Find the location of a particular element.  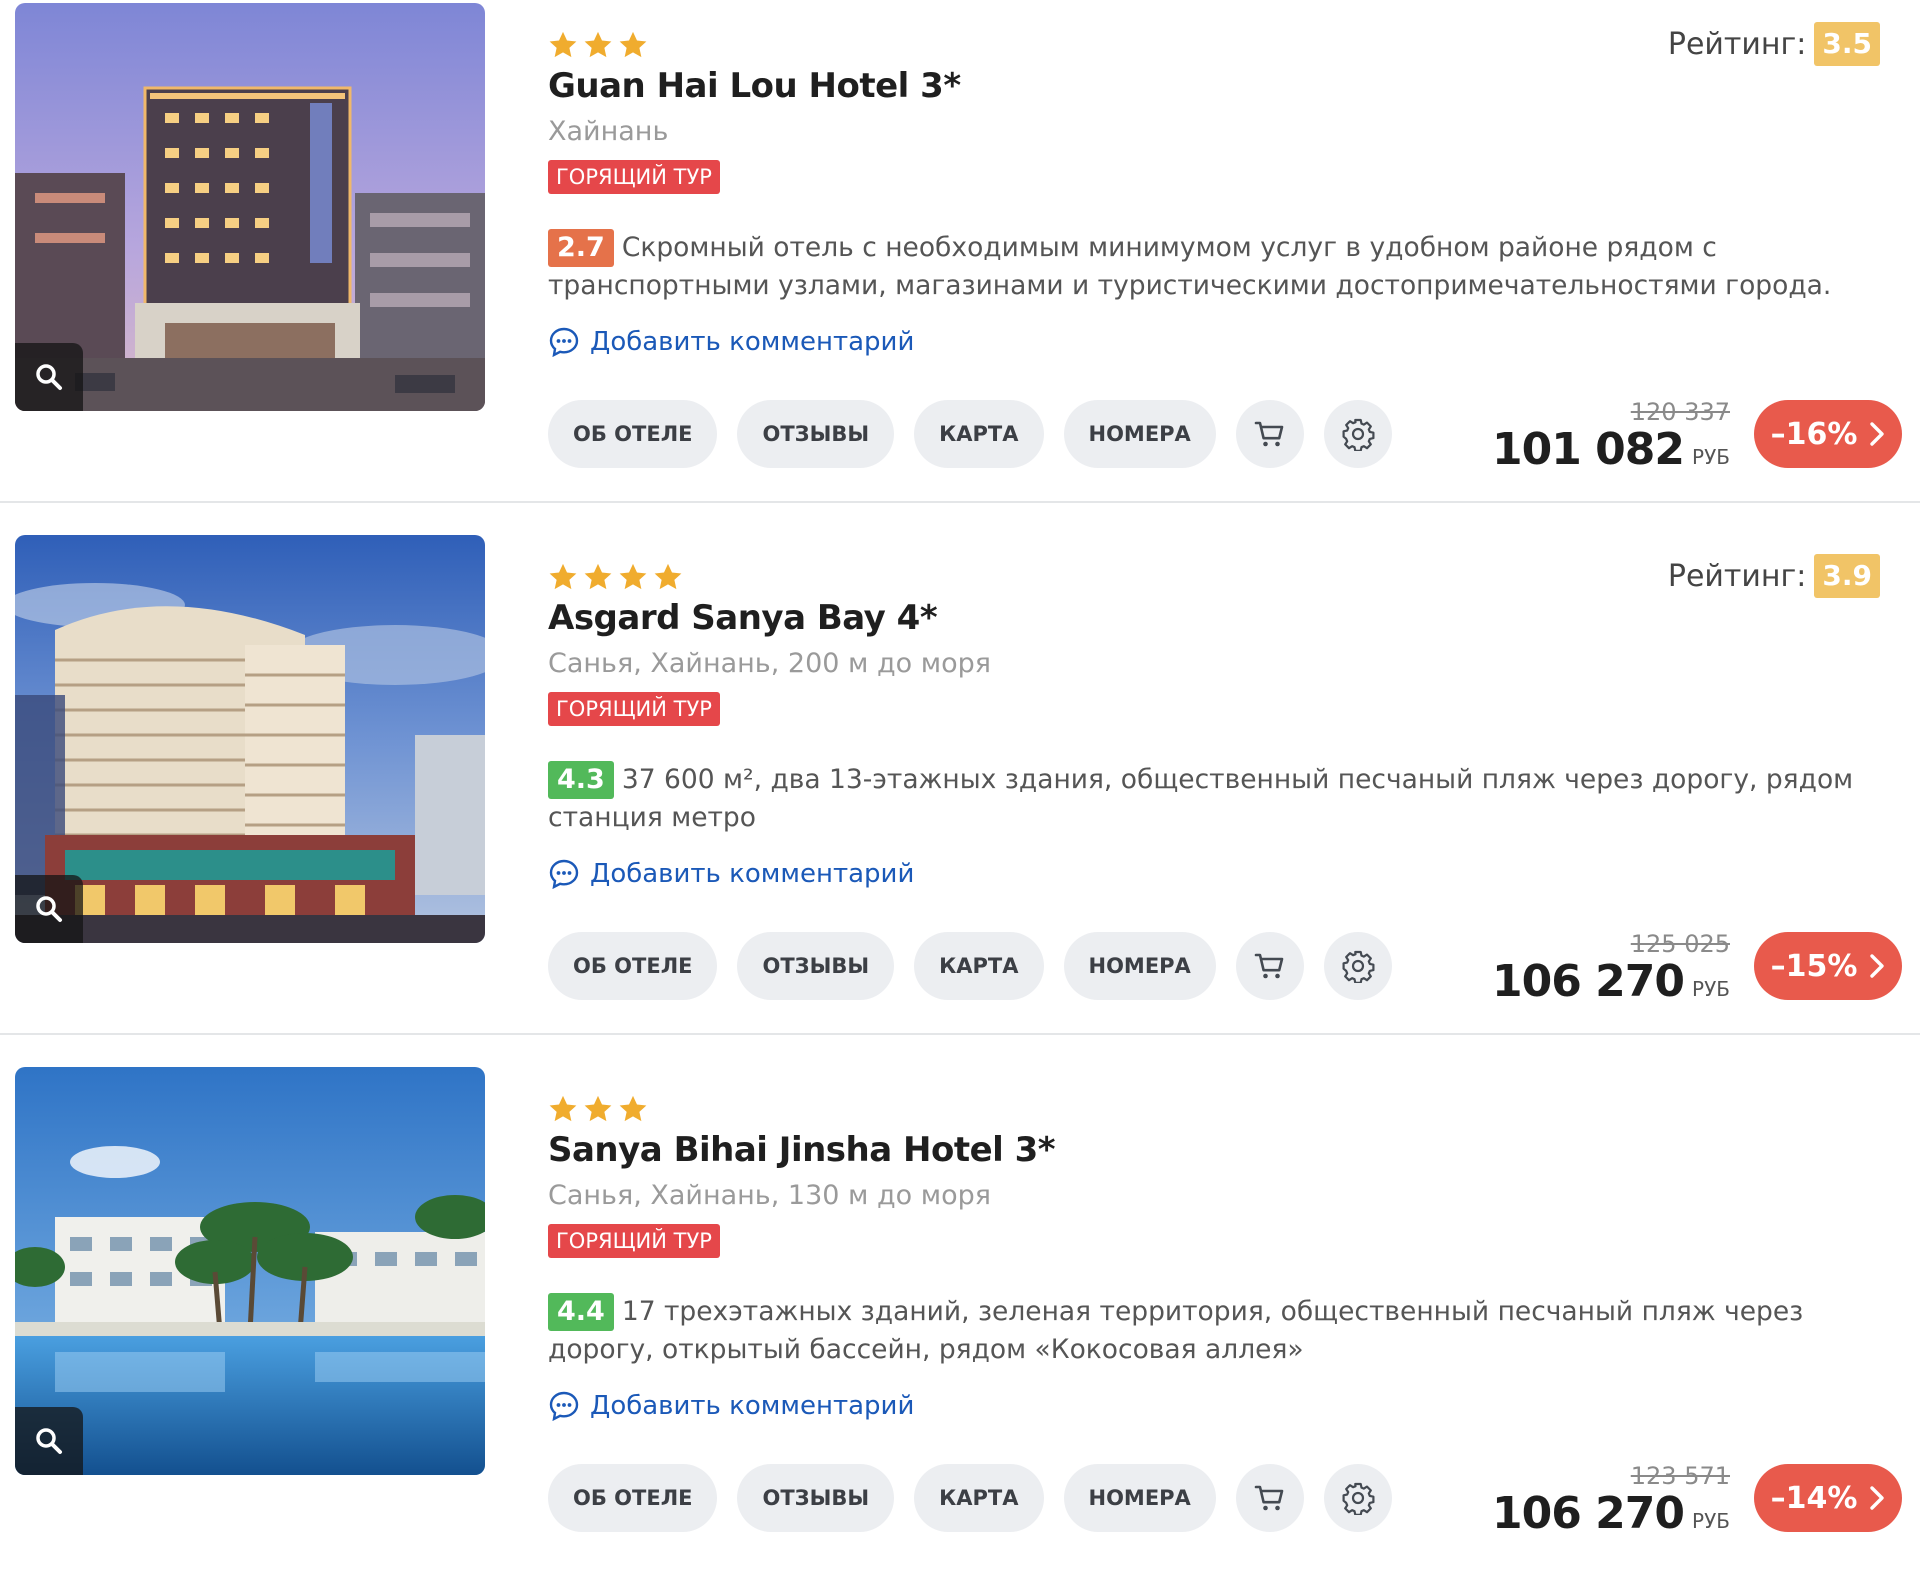

rating-value: 3.5 is located at coordinates (1847, 44).